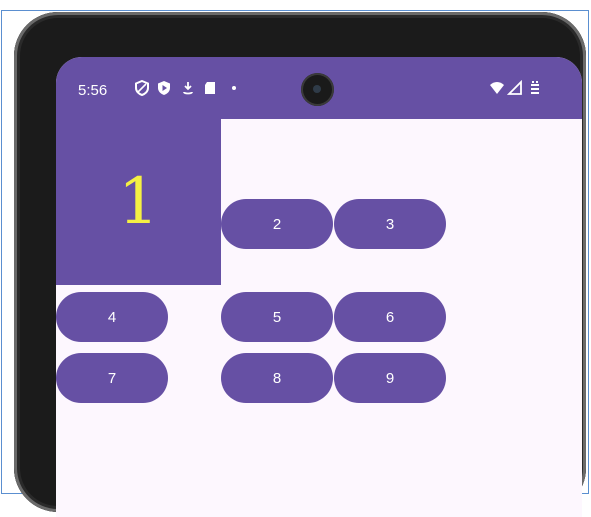  I want to click on dot-icon, so click(234, 88).